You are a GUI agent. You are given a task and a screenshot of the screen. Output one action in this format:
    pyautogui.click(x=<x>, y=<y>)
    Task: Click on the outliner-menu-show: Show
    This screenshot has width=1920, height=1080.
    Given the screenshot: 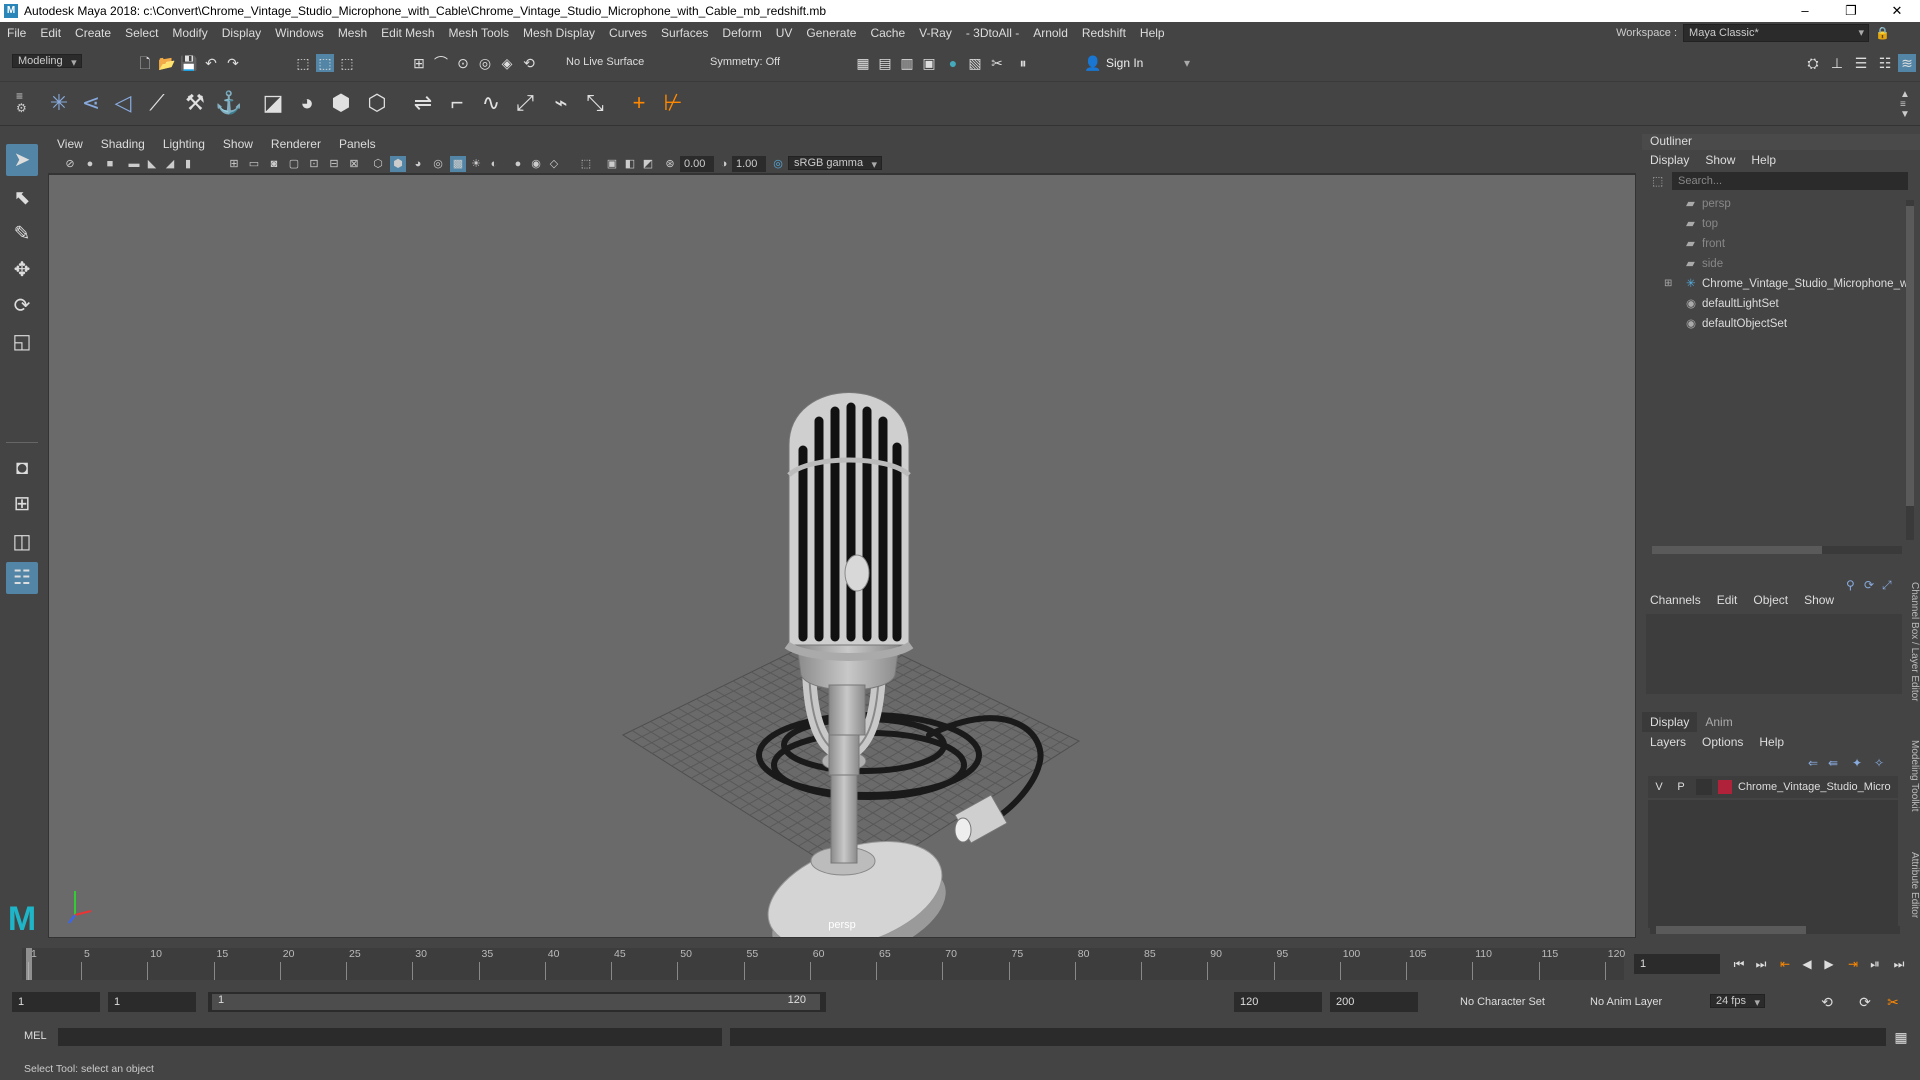 What is the action you would take?
    pyautogui.click(x=1720, y=160)
    